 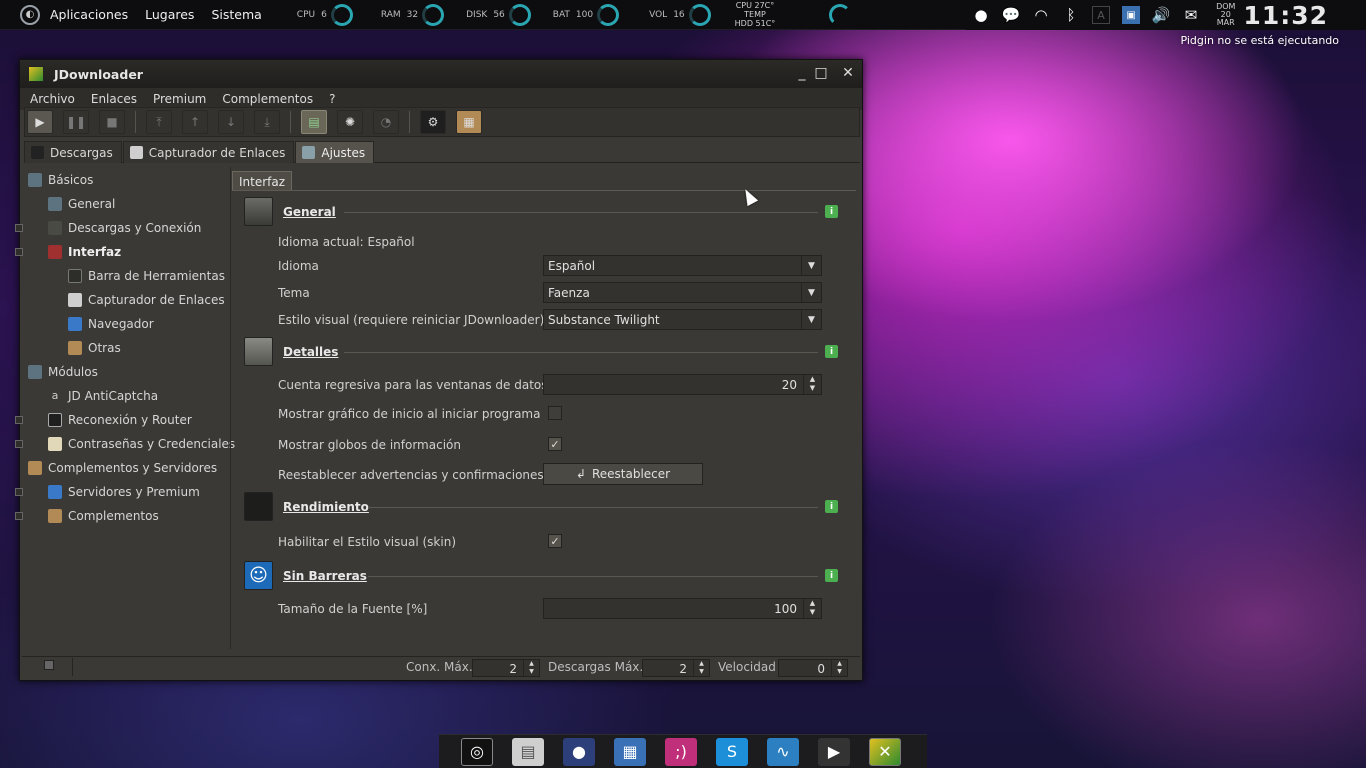 What do you see at coordinates (676, 668) in the screenshot?
I see `desc-spinner: 2 ▲ ▼` at bounding box center [676, 668].